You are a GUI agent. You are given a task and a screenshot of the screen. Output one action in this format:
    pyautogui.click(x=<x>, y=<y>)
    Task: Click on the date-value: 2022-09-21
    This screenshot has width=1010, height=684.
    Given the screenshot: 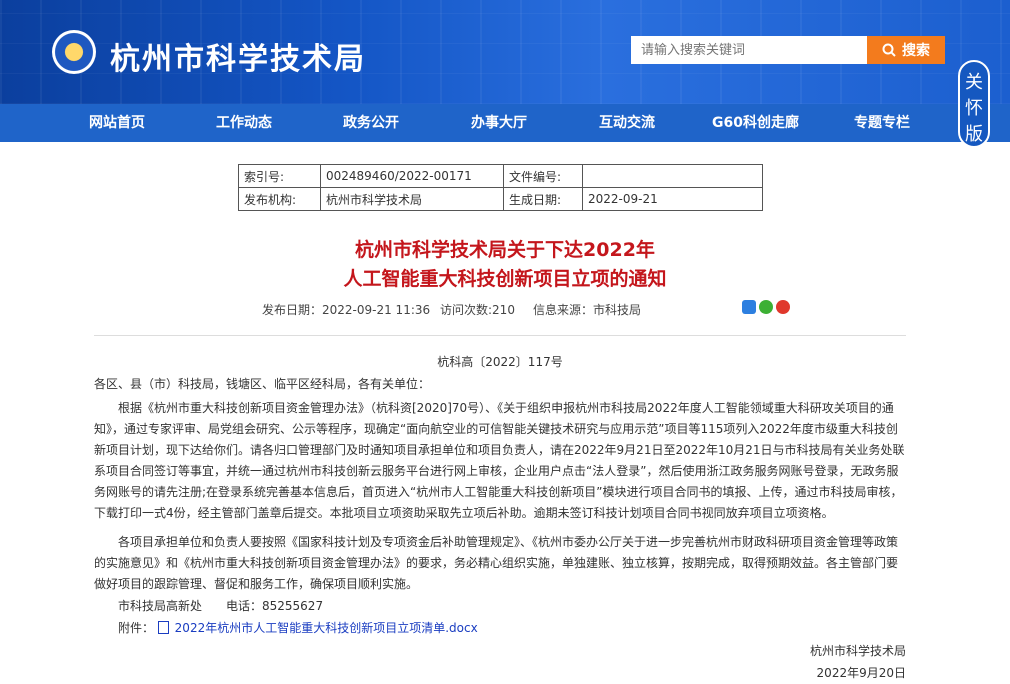 What is the action you would take?
    pyautogui.click(x=672, y=199)
    